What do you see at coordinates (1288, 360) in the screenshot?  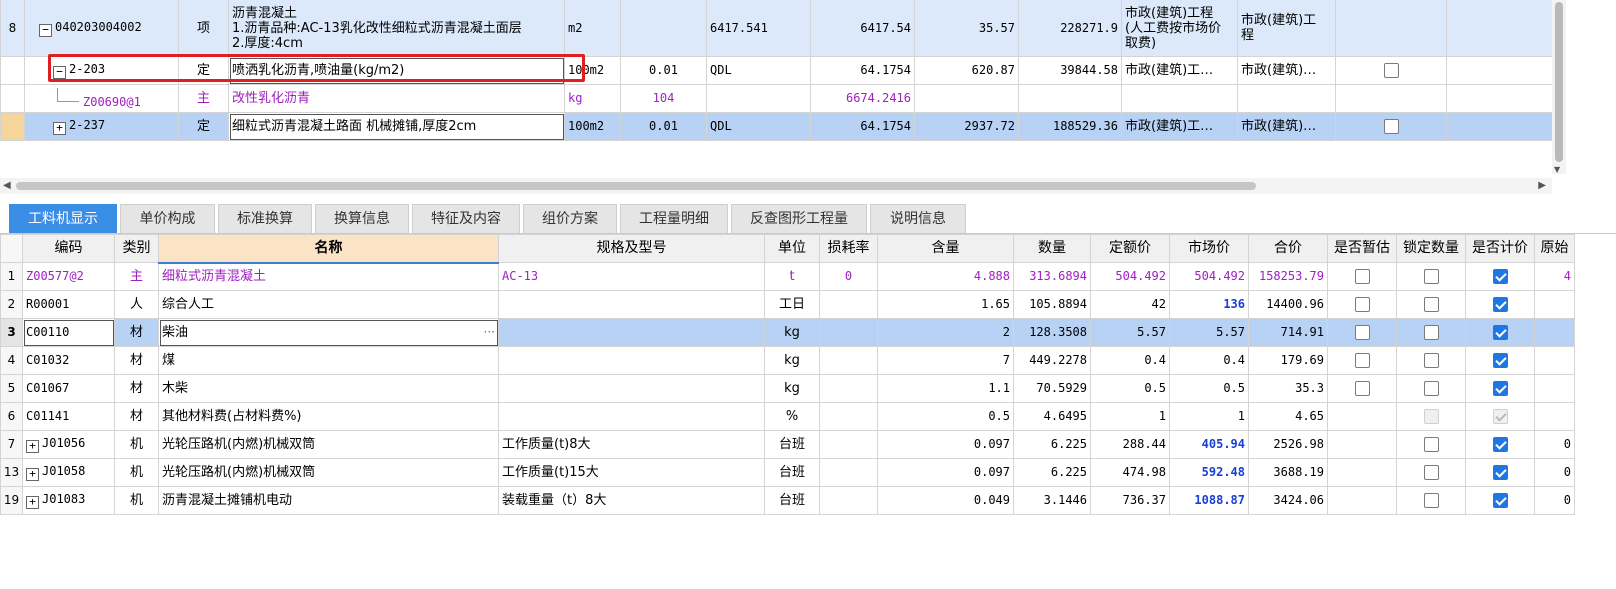 I see `total-price-cell: 179.69` at bounding box center [1288, 360].